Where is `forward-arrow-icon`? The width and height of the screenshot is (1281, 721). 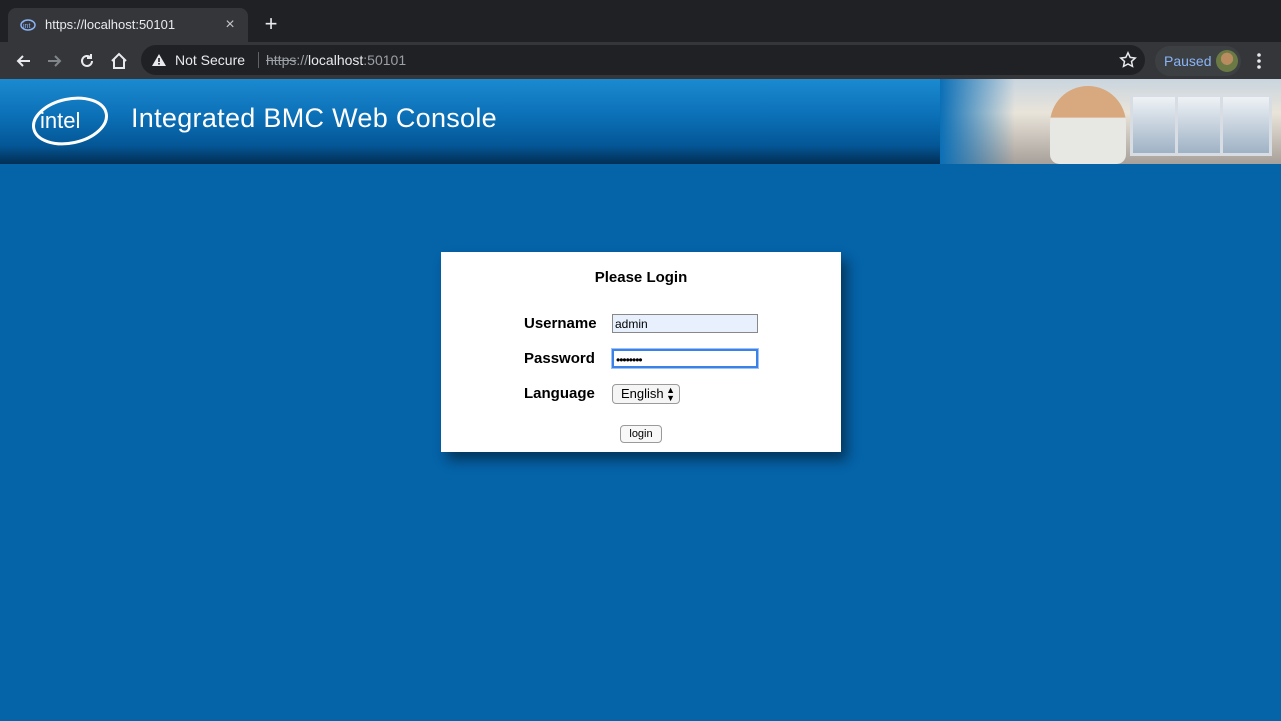
forward-arrow-icon is located at coordinates (55, 61).